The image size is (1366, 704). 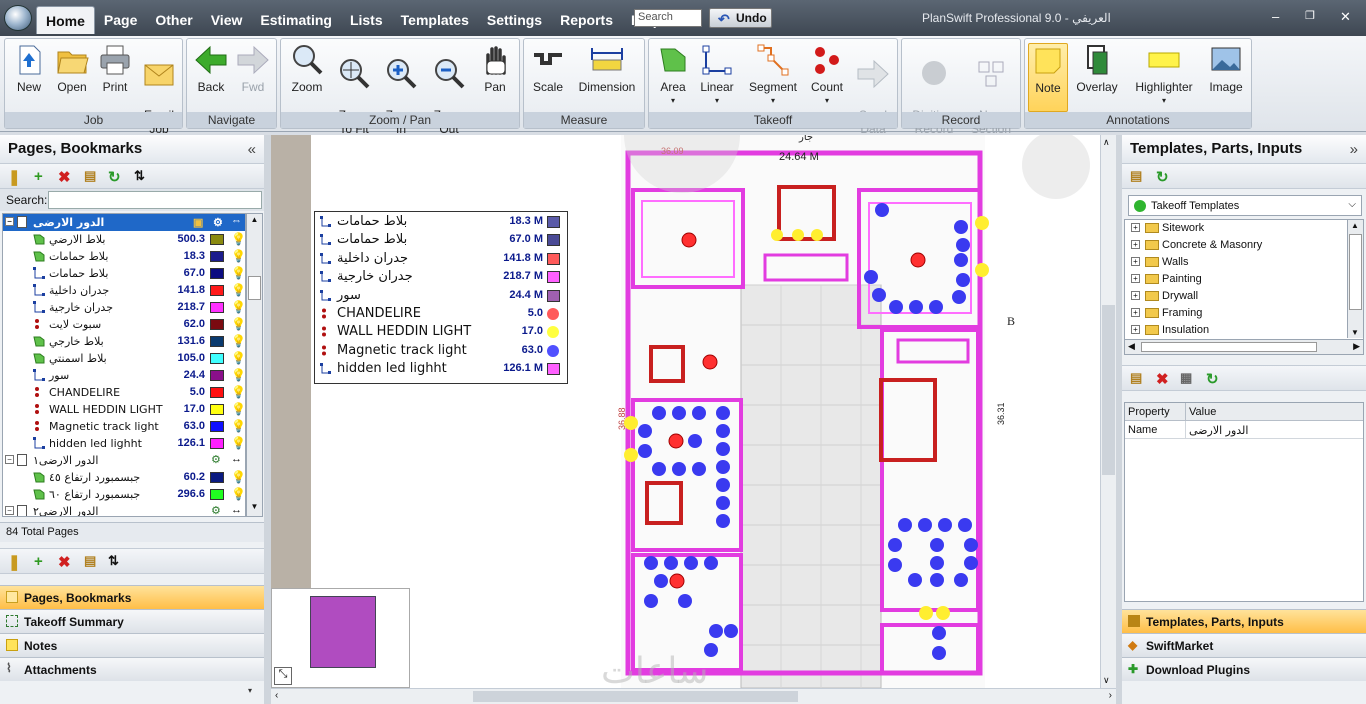 I want to click on nav-swiftmarket: ◆ SwiftMarket, so click(x=1244, y=645).